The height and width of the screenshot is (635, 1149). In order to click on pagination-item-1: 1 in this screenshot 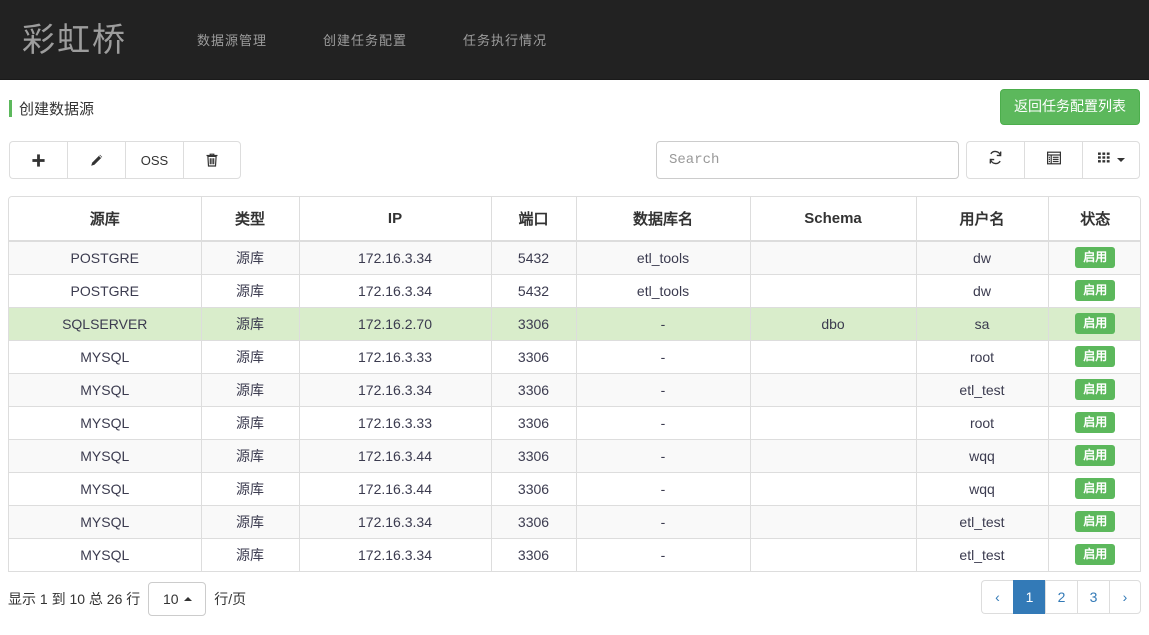, I will do `click(1029, 597)`.